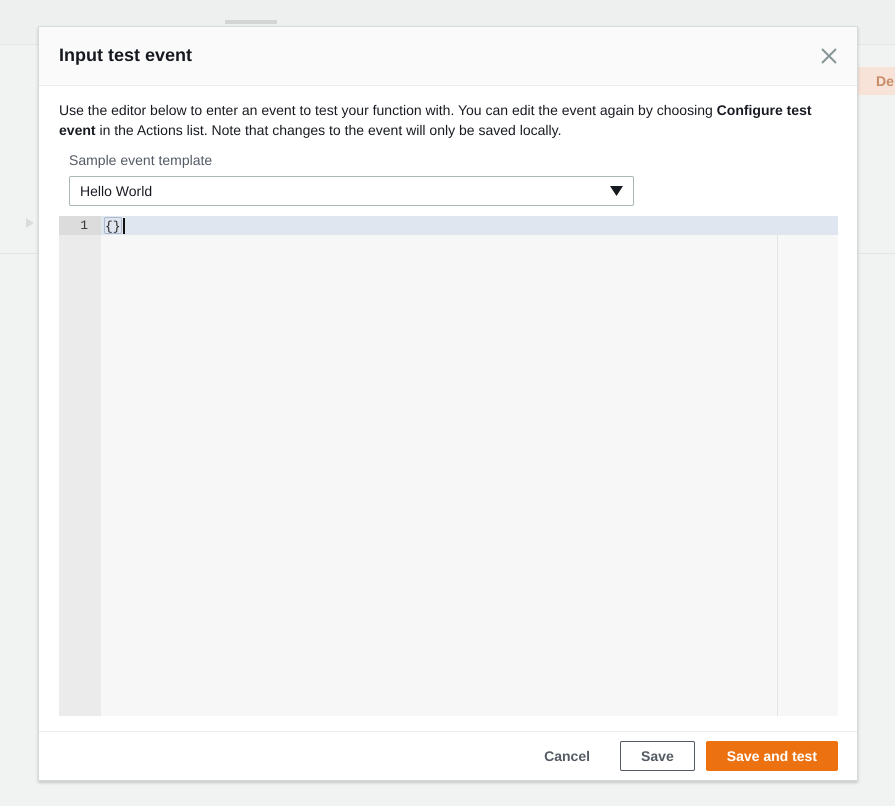 This screenshot has width=895, height=806. What do you see at coordinates (616, 191) in the screenshot?
I see `caret-icon` at bounding box center [616, 191].